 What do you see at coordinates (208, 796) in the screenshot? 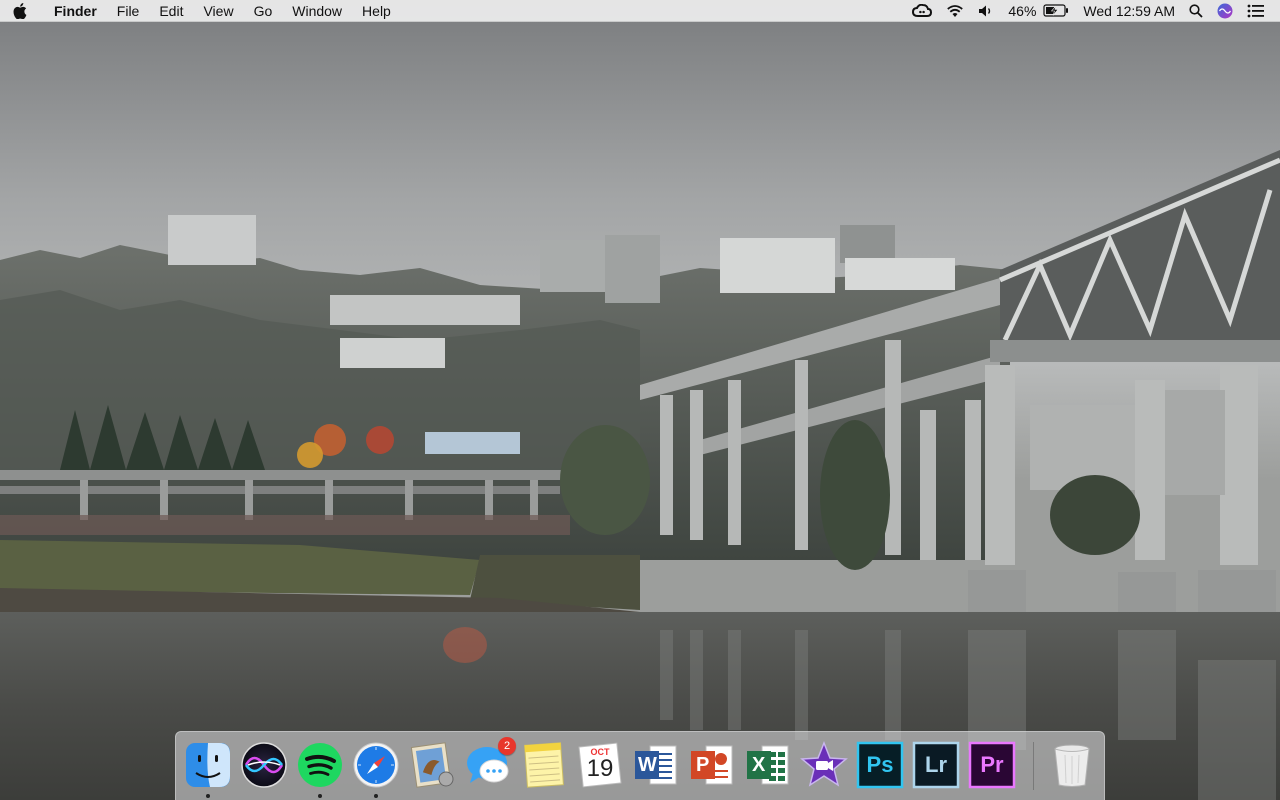
I see `running-indicator-finder` at bounding box center [208, 796].